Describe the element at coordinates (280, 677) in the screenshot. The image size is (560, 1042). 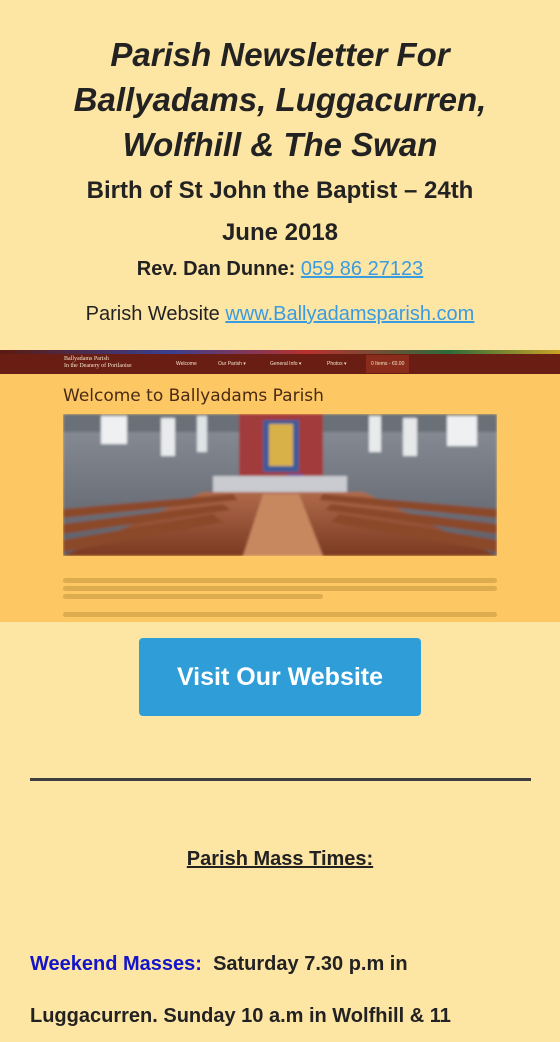
I see `visit-website-button: Visit Our Website` at that location.